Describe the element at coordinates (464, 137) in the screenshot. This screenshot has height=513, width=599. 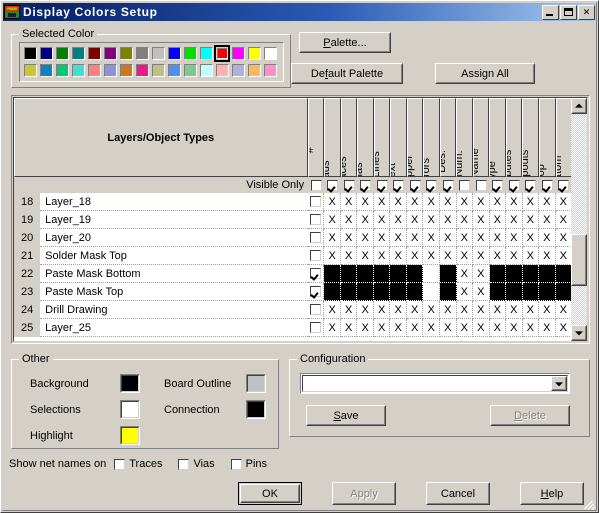
I see `column-header-pin-num: Pin Num.` at that location.